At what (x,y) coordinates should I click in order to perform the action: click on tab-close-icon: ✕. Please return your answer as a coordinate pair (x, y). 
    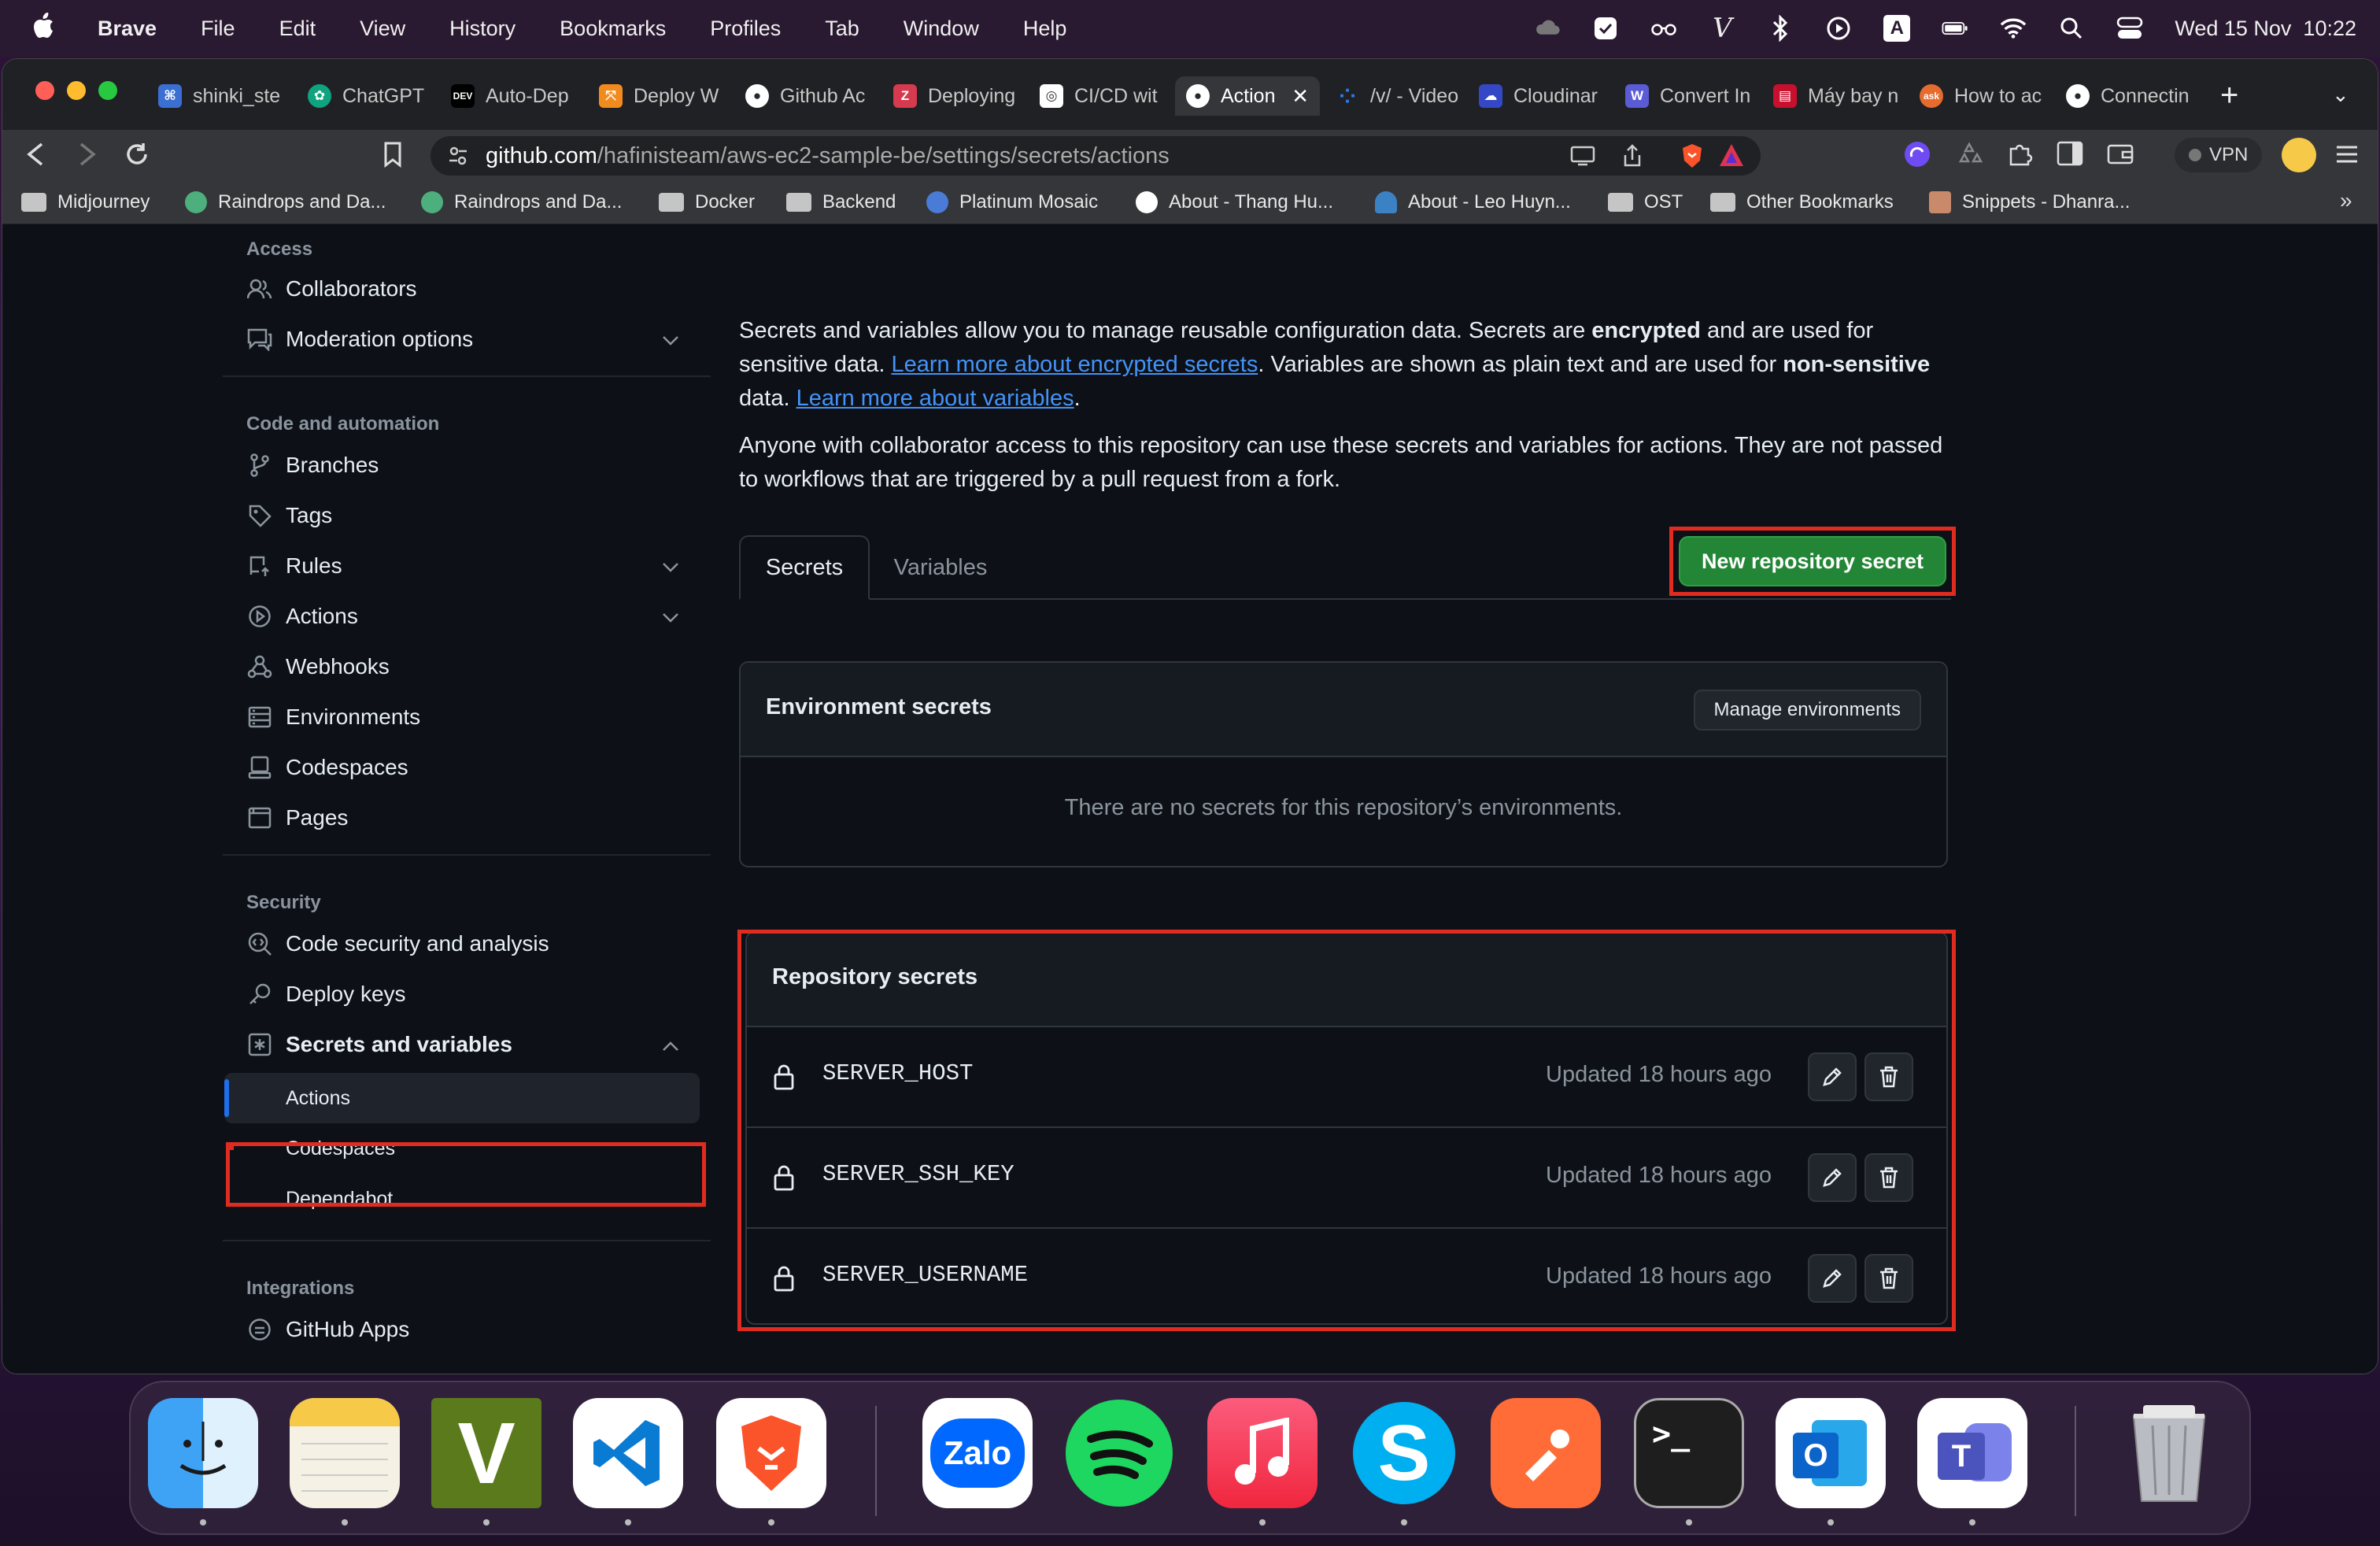
    Looking at the image, I should click on (1300, 96).